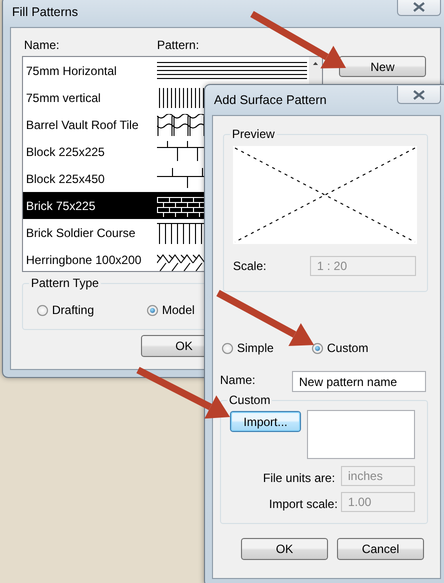  I want to click on scale-field: 1 : 20, so click(363, 266).